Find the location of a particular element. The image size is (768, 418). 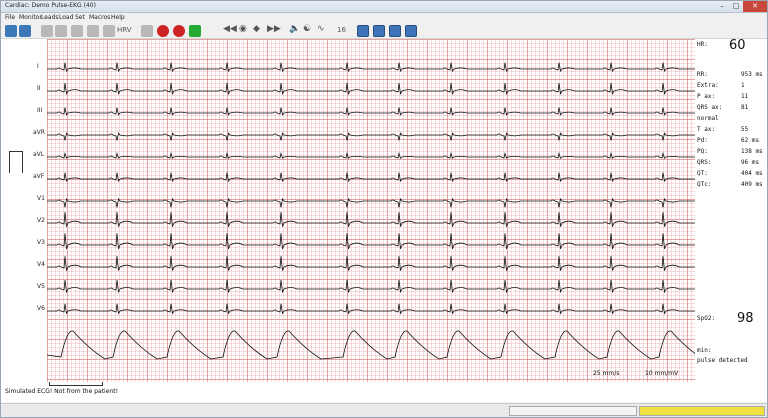

measurement-row: Pd: 62 ms is located at coordinates (732, 142).